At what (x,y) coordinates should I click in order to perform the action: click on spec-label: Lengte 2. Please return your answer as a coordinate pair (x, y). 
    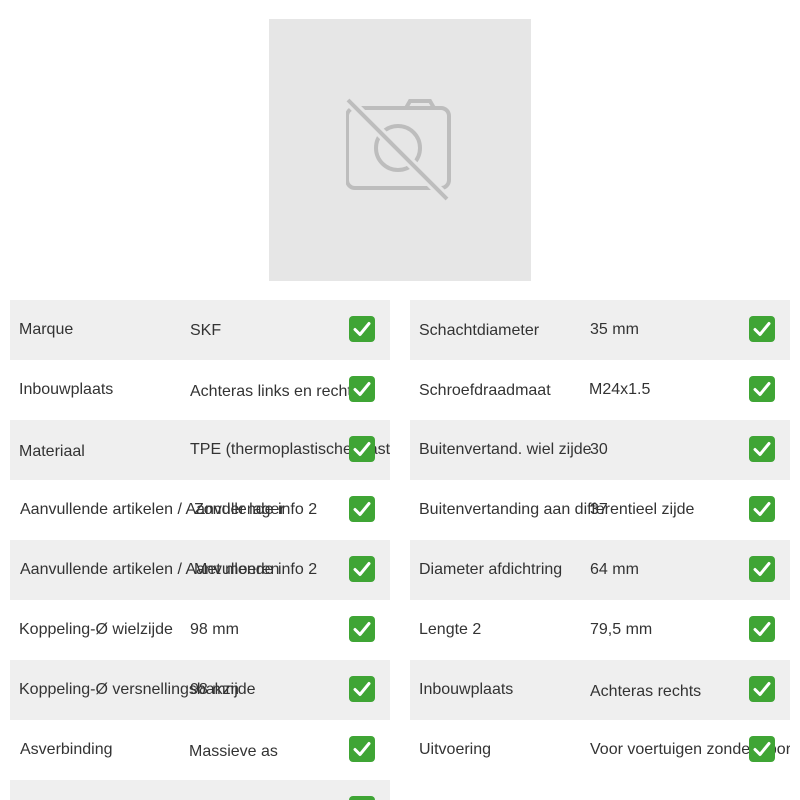
    Looking at the image, I should click on (450, 629).